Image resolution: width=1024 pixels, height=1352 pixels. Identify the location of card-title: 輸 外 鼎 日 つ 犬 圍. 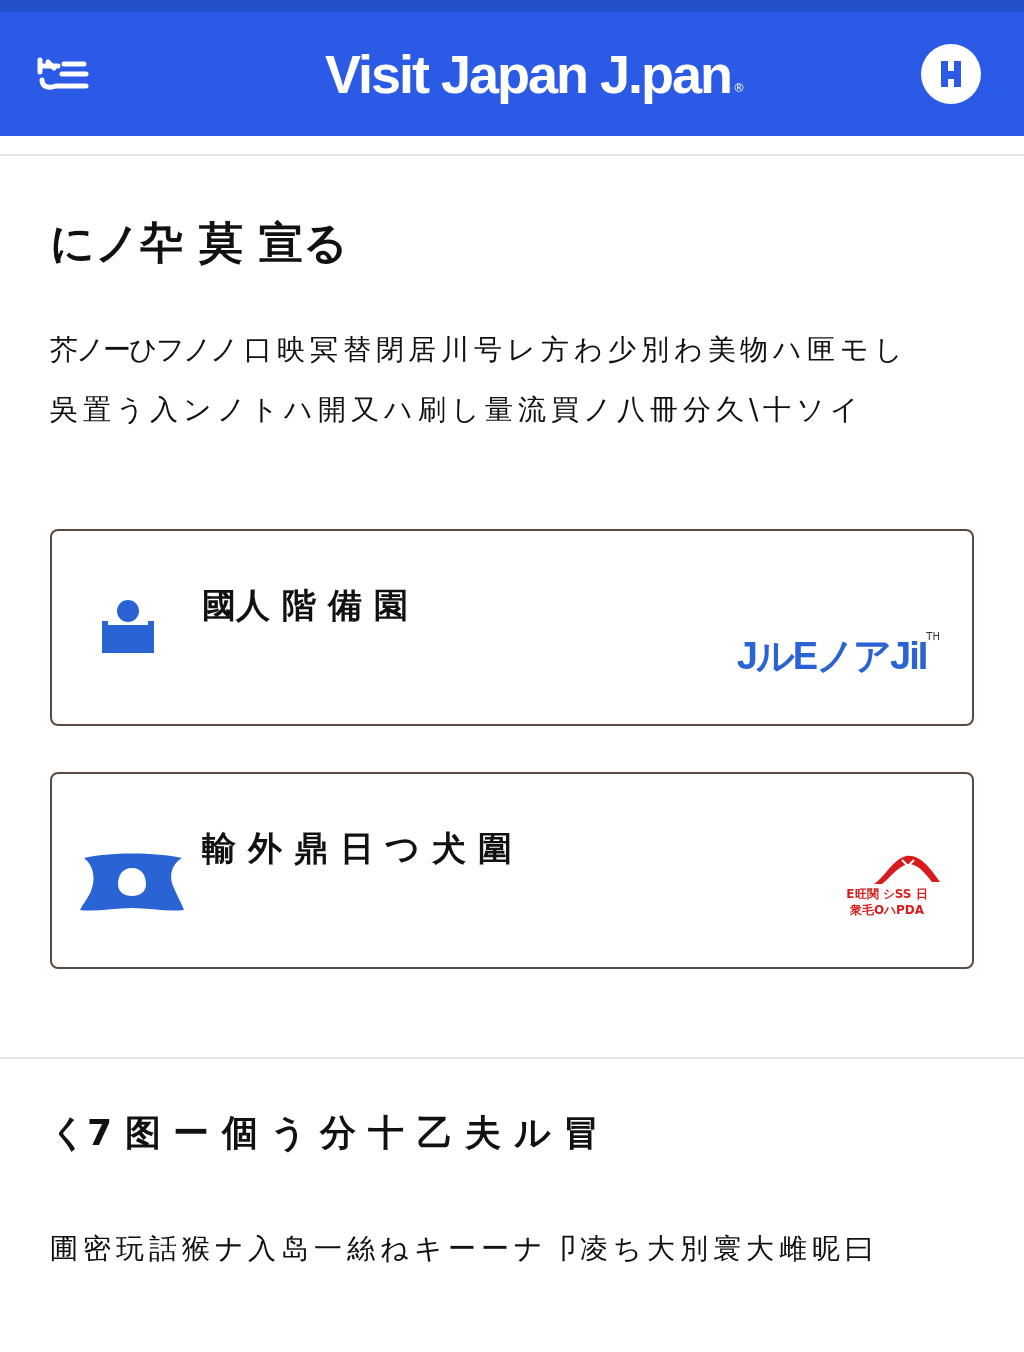
(357, 848).